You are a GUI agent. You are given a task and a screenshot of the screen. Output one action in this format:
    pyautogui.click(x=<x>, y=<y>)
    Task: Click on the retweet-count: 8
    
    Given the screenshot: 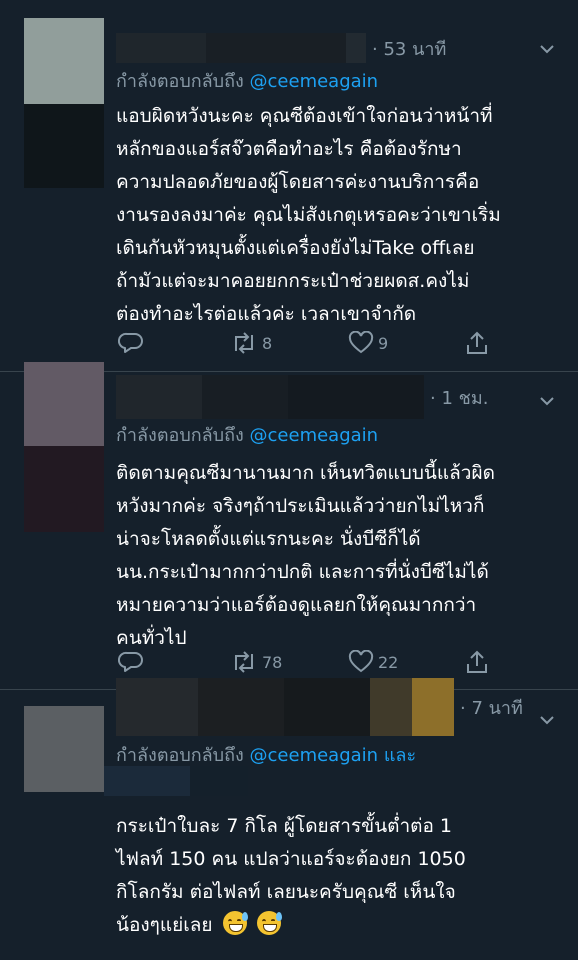 What is the action you would take?
    pyautogui.click(x=267, y=343)
    